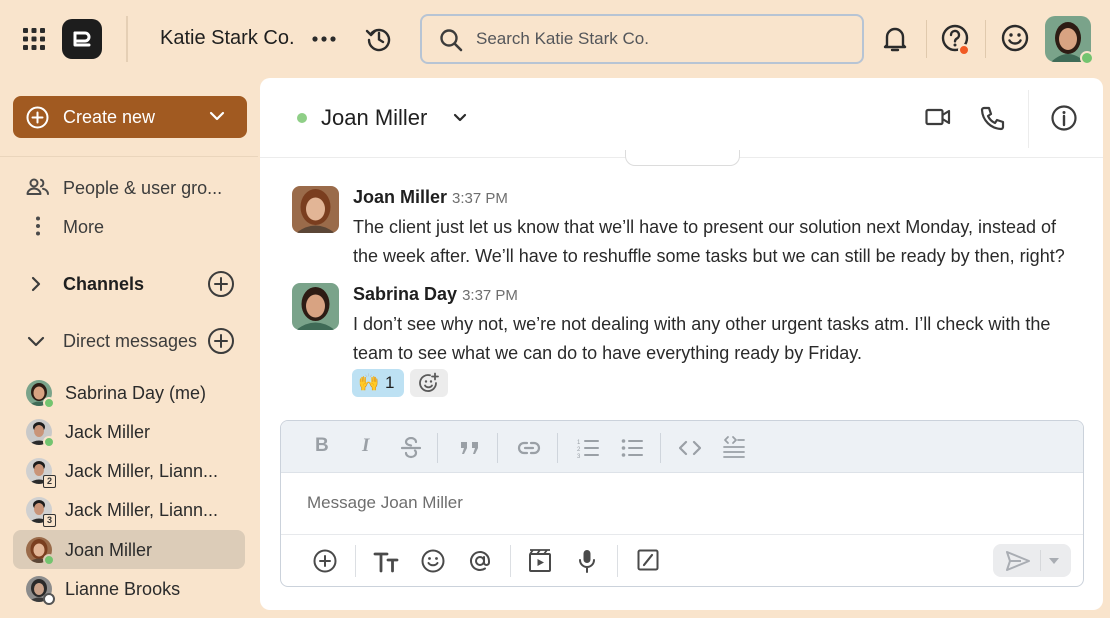 Image resolution: width=1110 pixels, height=618 pixels. Describe the element at coordinates (108, 432) in the screenshot. I see `dm-label: Jack Miller` at that location.